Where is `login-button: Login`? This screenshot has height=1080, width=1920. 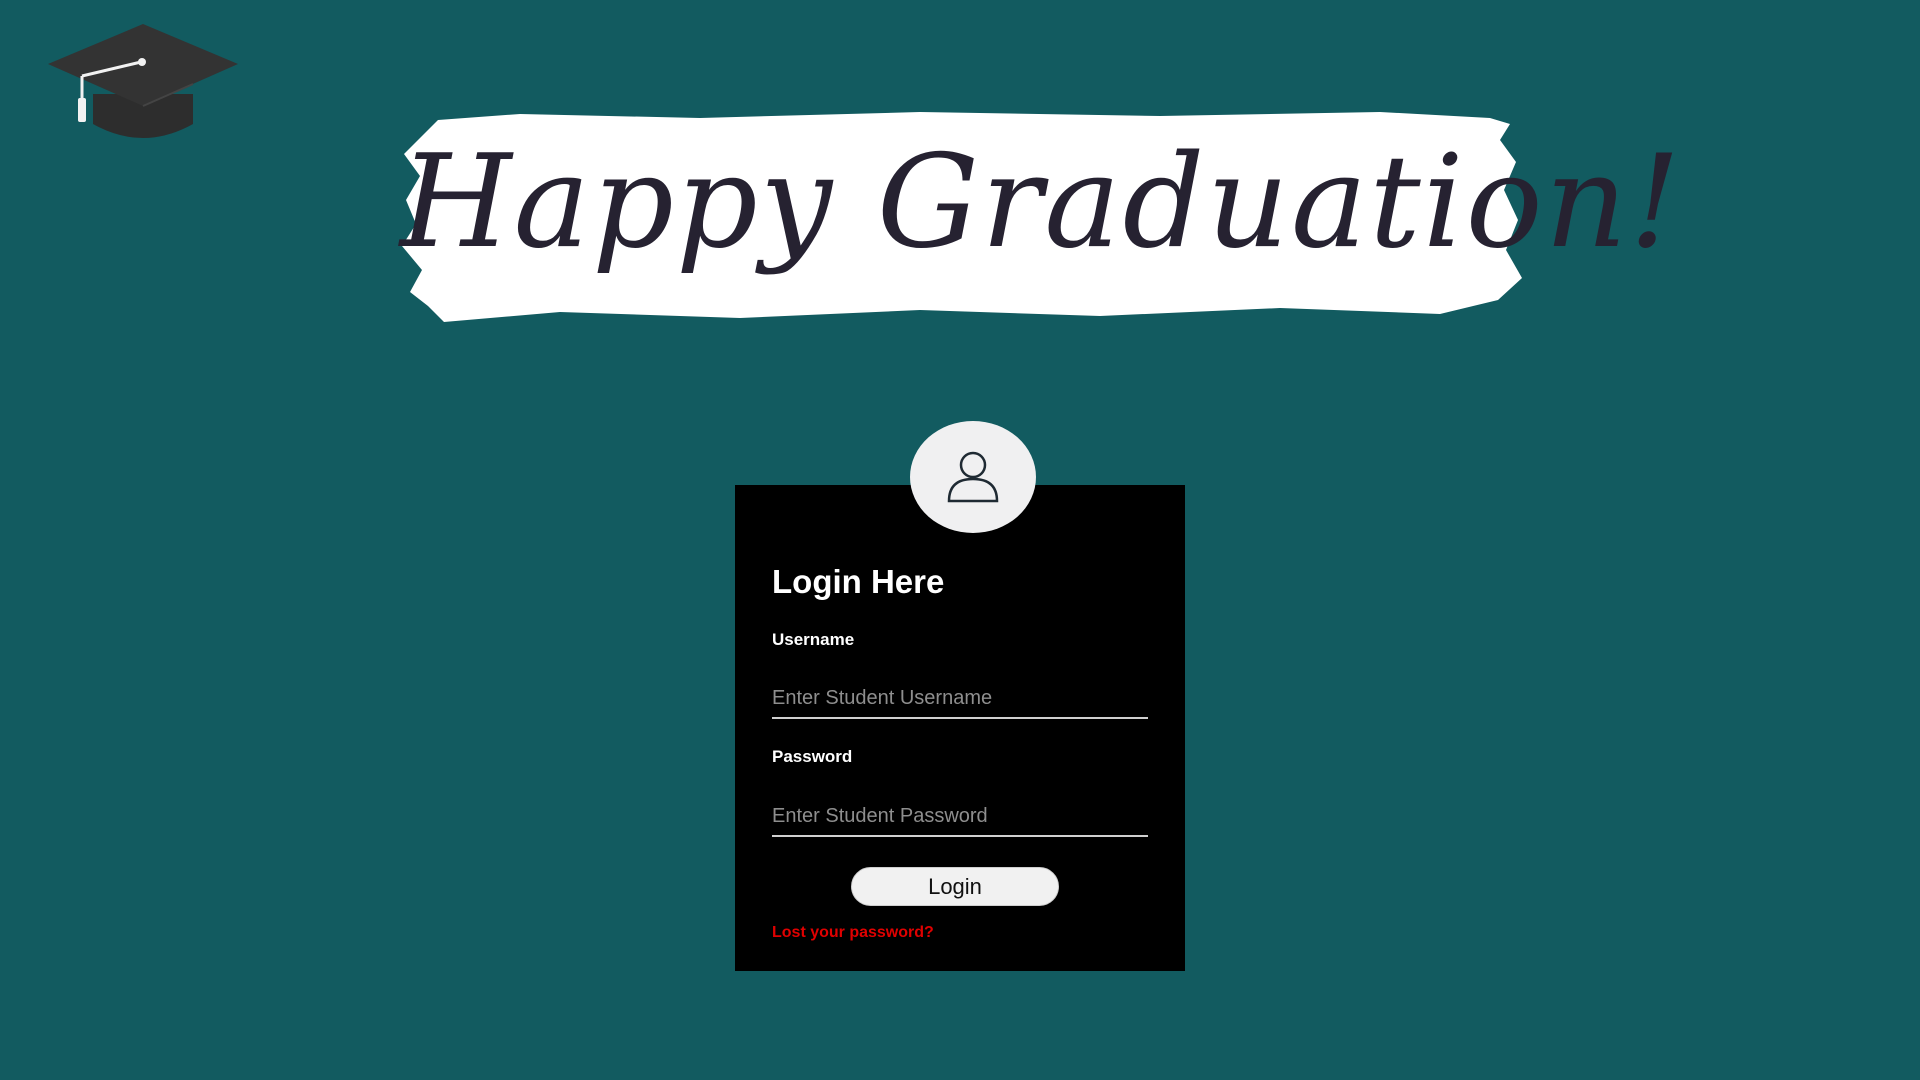 login-button: Login is located at coordinates (955, 886).